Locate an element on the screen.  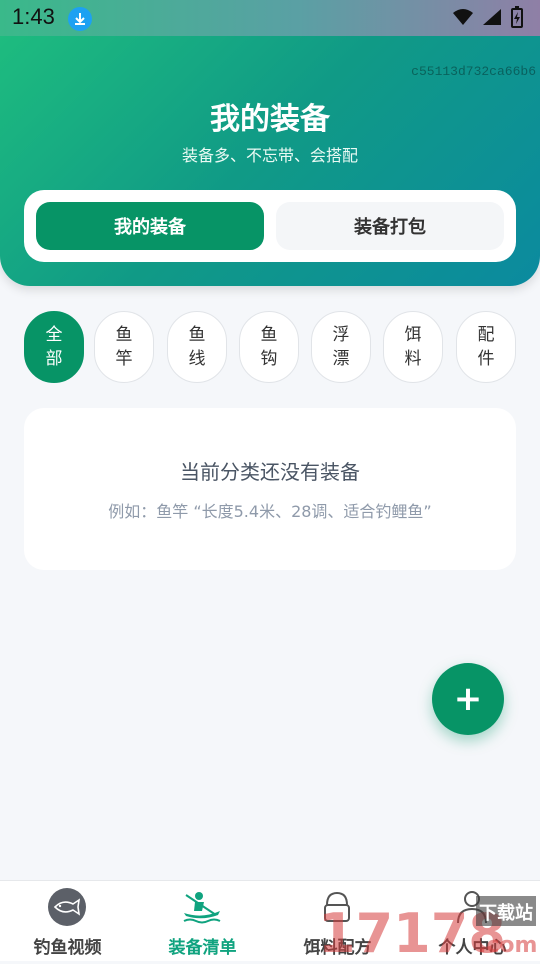
status-bar: 1:43 is located at coordinates (270, 18).